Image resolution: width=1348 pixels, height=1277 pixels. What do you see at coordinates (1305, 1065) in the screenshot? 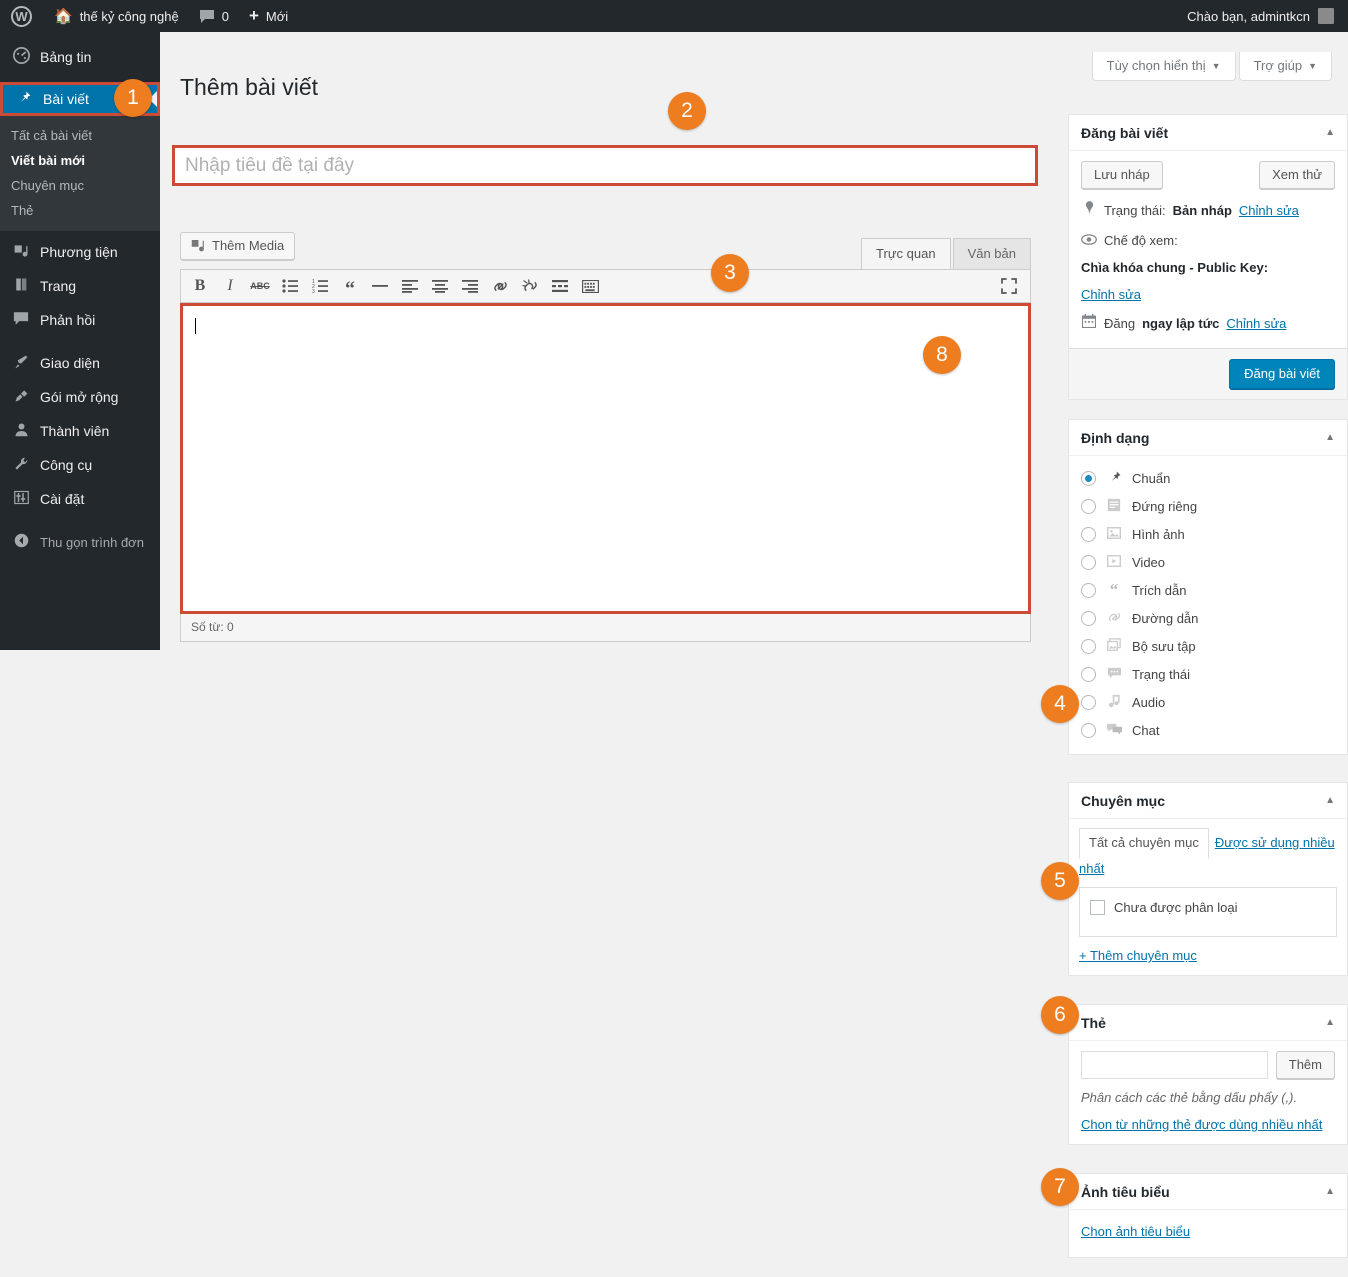
I see `add-tag-button: Thêm` at bounding box center [1305, 1065].